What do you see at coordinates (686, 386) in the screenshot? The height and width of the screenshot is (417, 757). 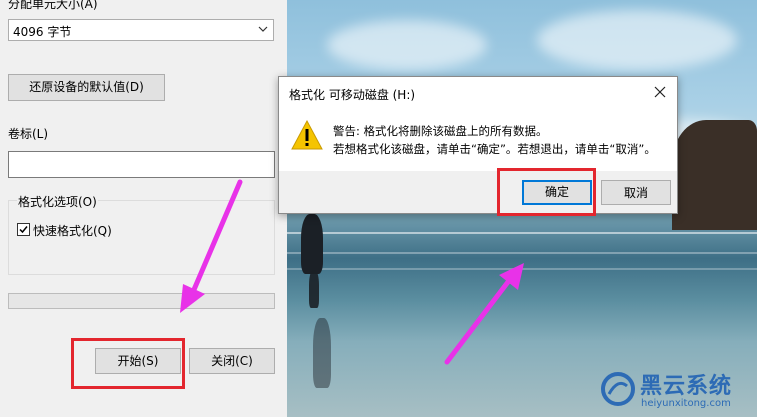 I see `watermark-title: 黑云系统` at bounding box center [686, 386].